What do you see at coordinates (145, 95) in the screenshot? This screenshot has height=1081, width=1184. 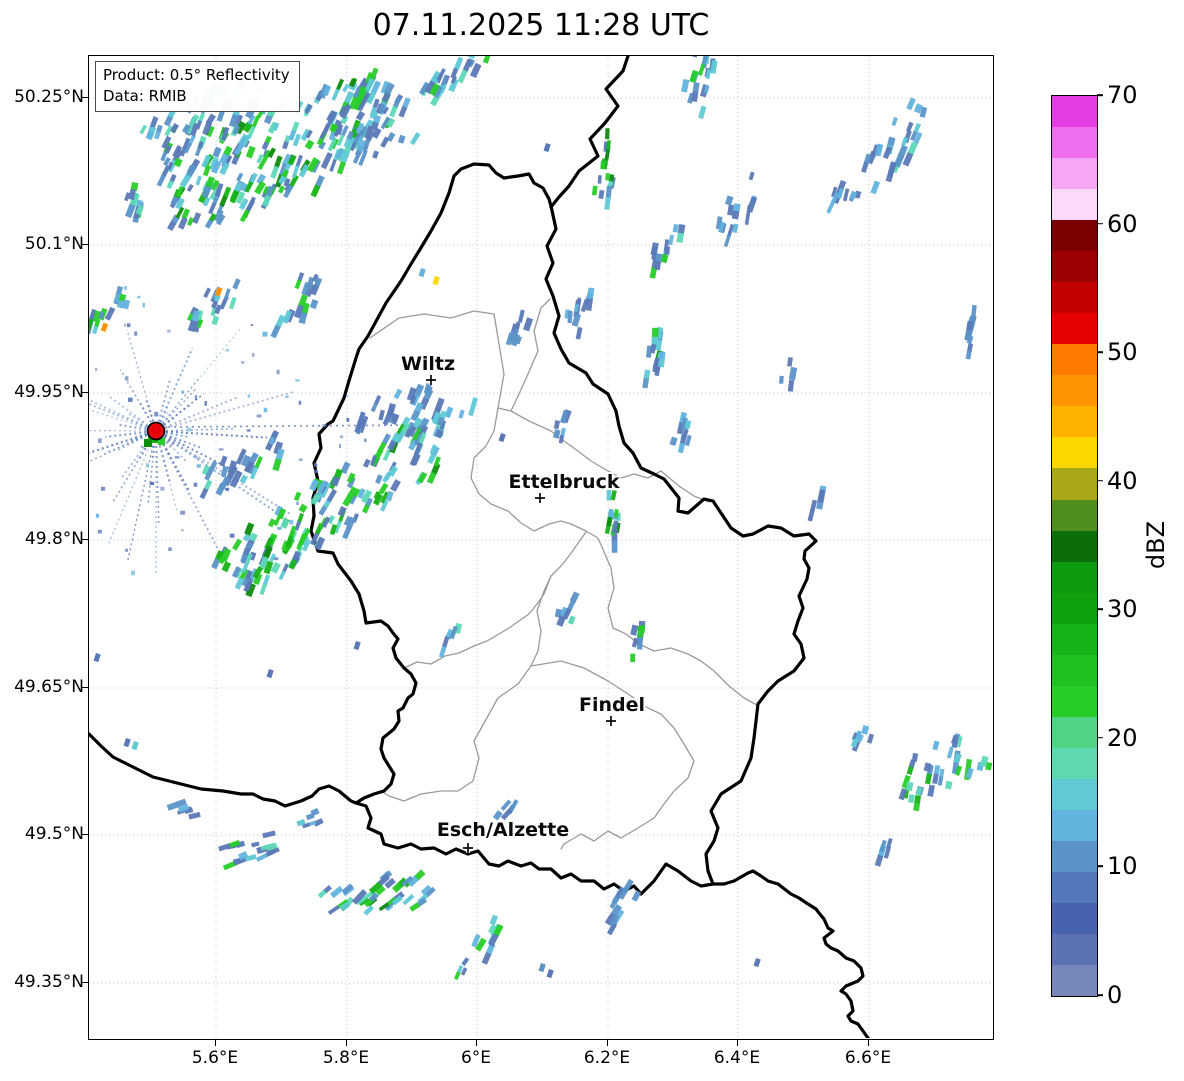 I see `product-info-line2: Data: RMIB` at bounding box center [145, 95].